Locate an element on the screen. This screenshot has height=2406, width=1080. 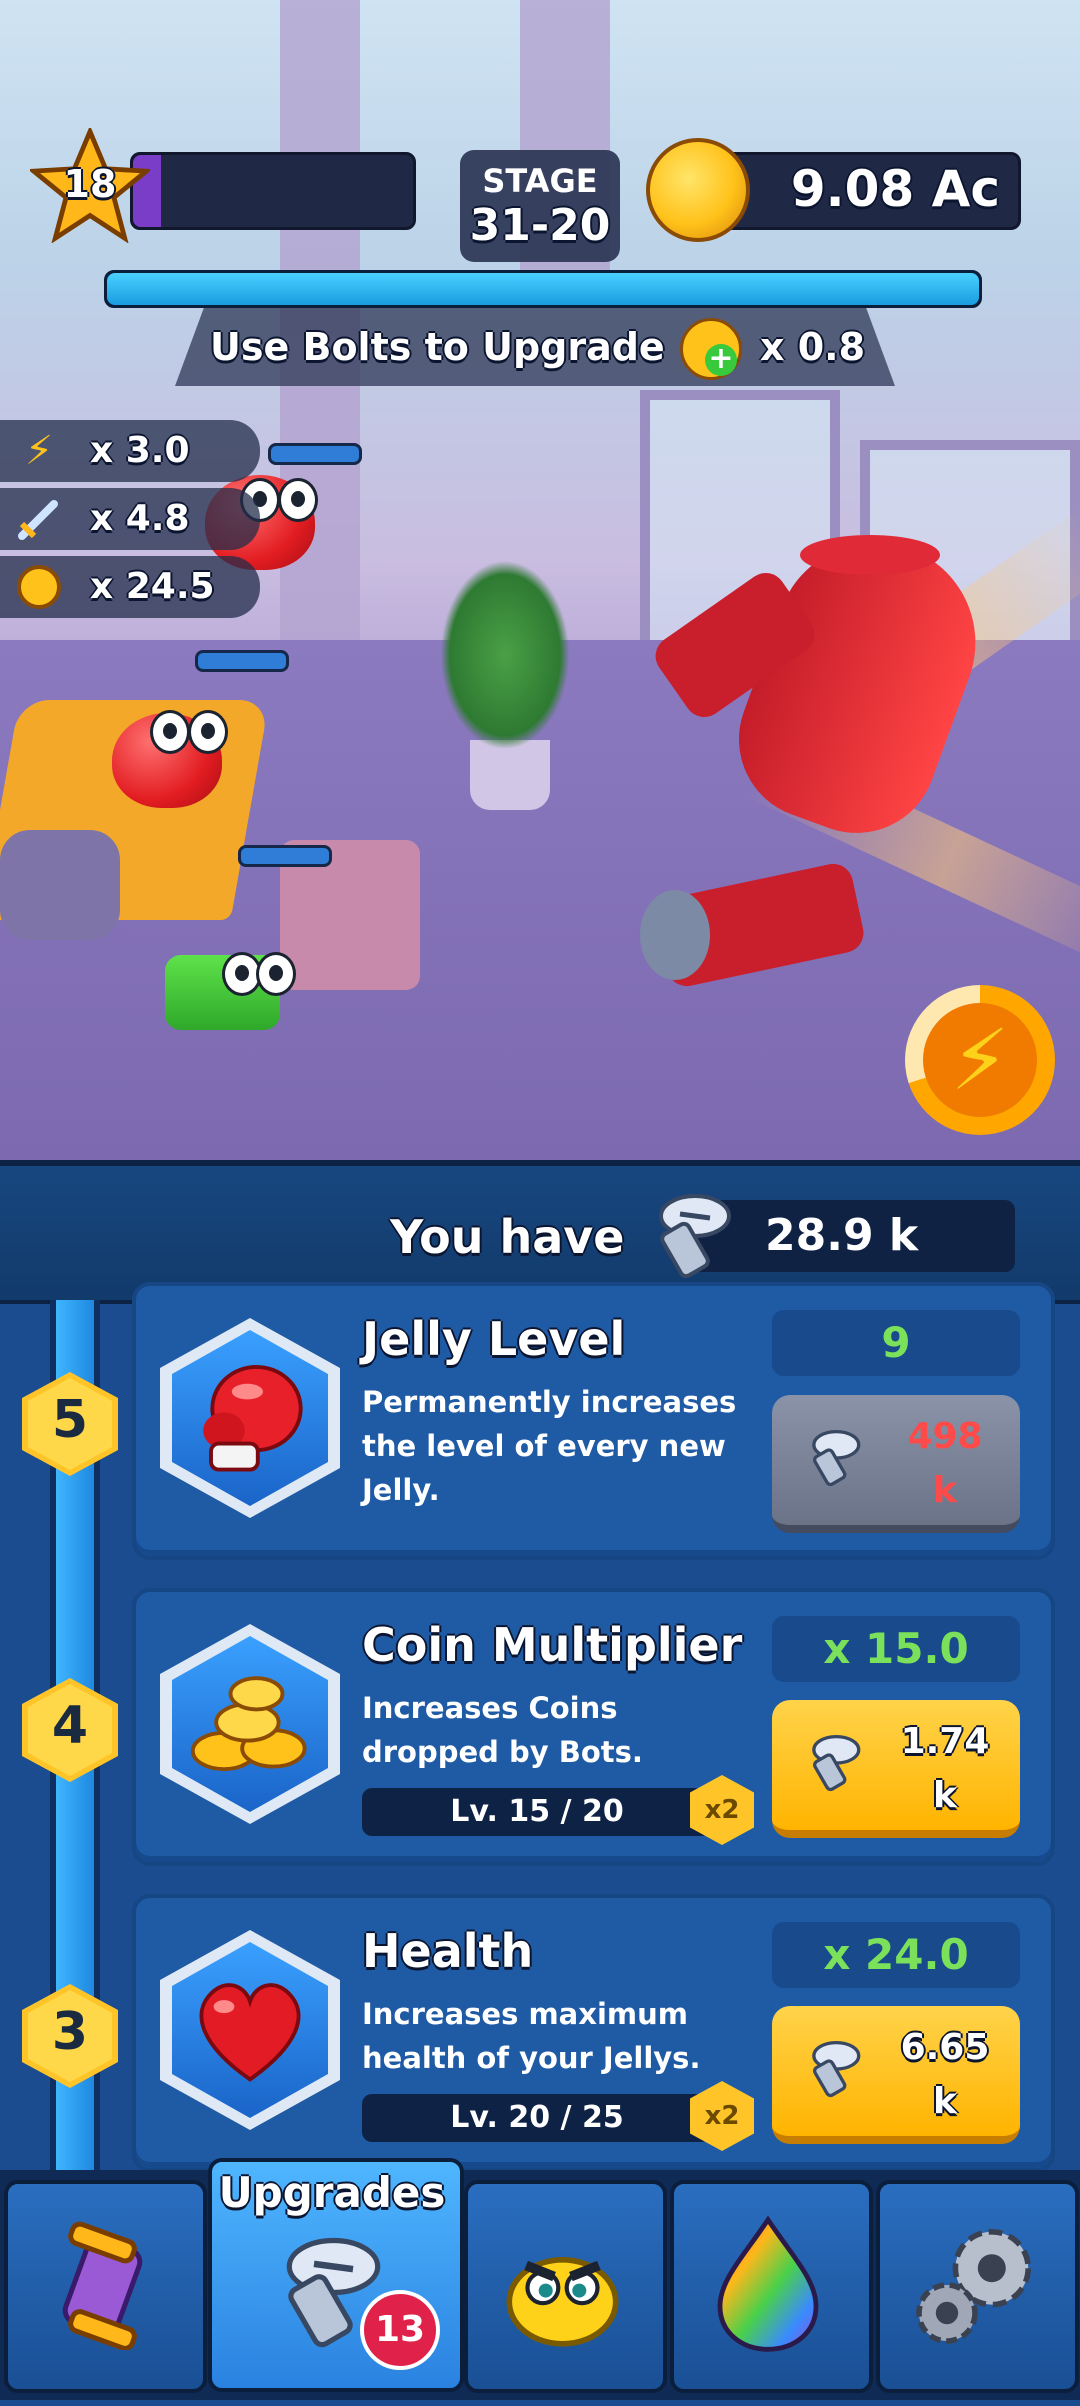
upgrade-description: Increases maximum health of your Jellys. is located at coordinates (531, 2036).